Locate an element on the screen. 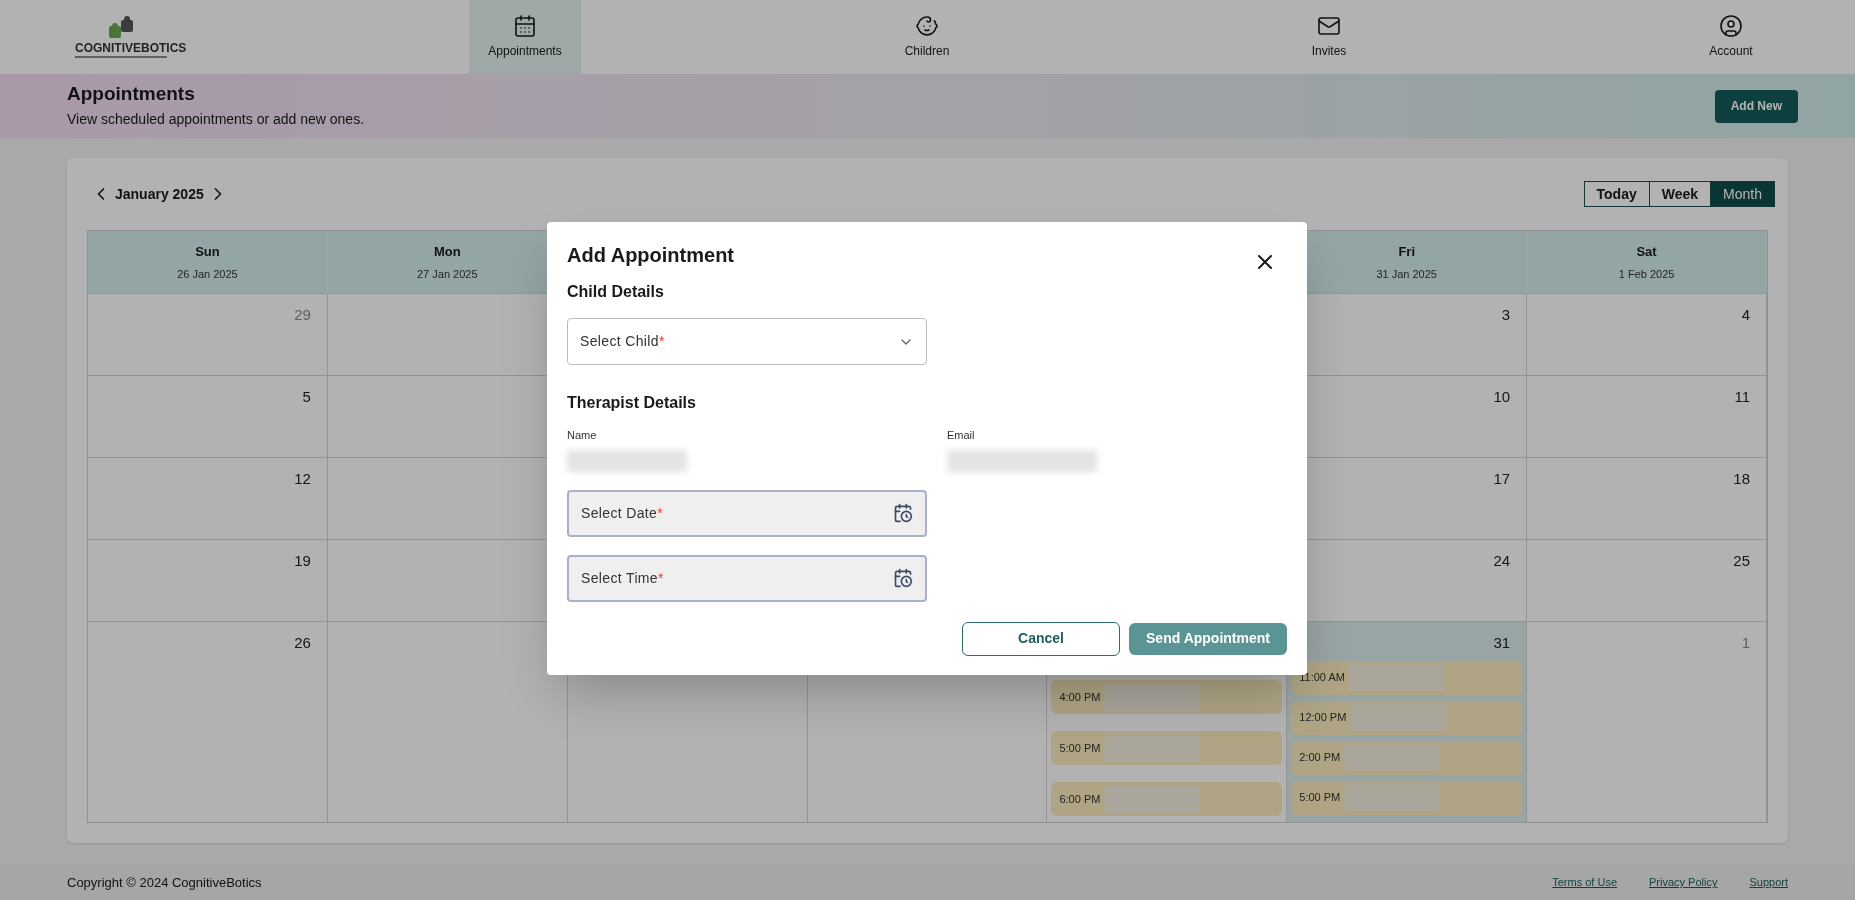 The width and height of the screenshot is (1855, 900). day-number: 24 is located at coordinates (1502, 561).